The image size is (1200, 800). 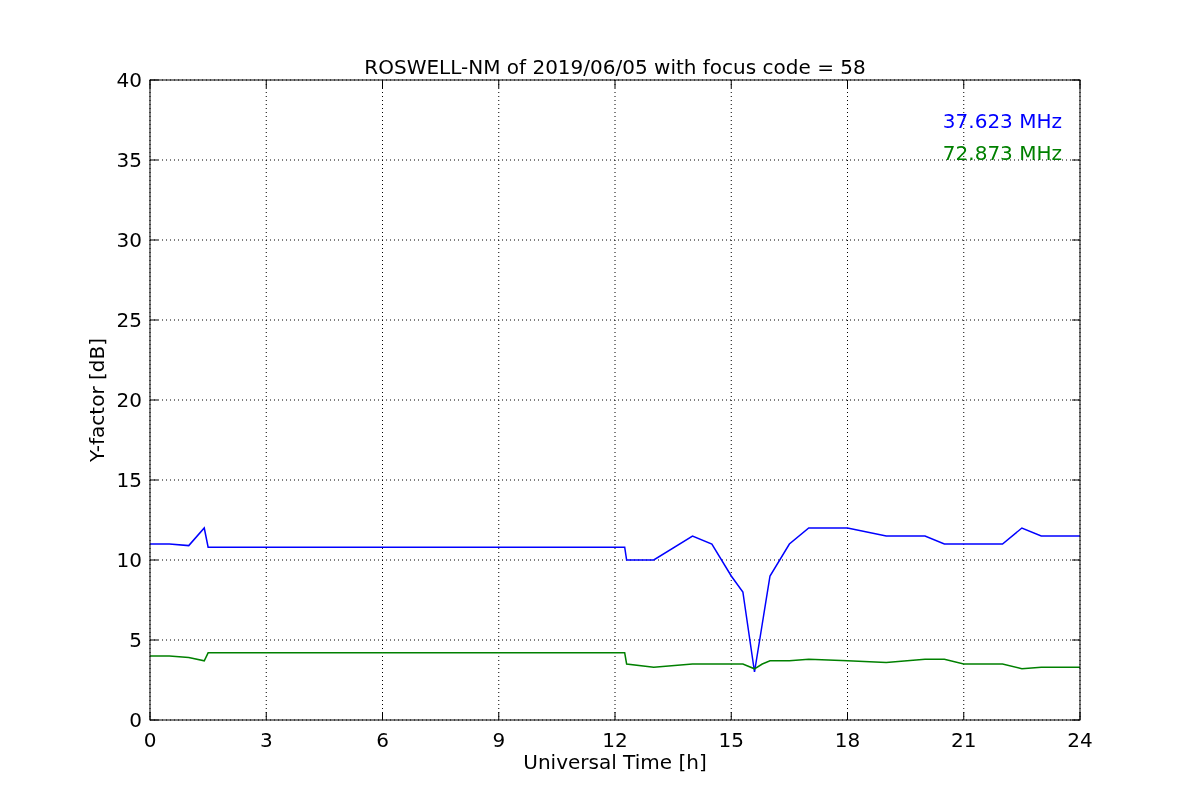 What do you see at coordinates (97, 400) in the screenshot?
I see `y-axis-label: Y-factor [dB]` at bounding box center [97, 400].